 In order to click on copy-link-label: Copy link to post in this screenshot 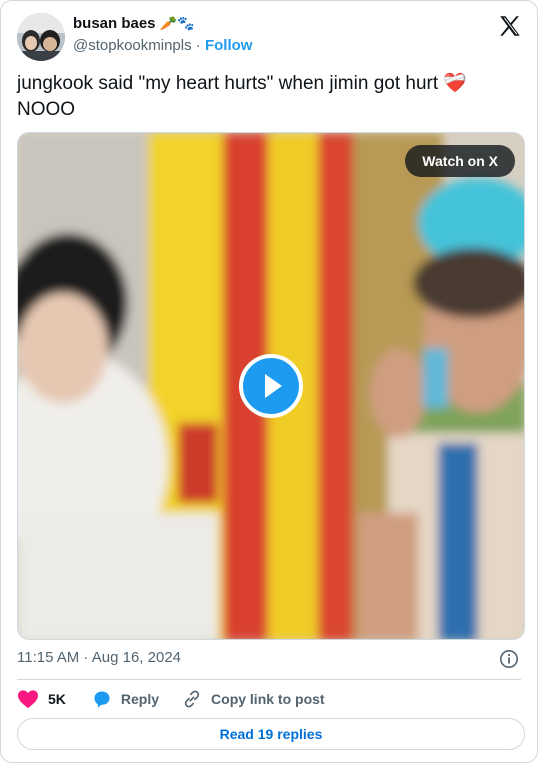, I will do `click(268, 699)`.